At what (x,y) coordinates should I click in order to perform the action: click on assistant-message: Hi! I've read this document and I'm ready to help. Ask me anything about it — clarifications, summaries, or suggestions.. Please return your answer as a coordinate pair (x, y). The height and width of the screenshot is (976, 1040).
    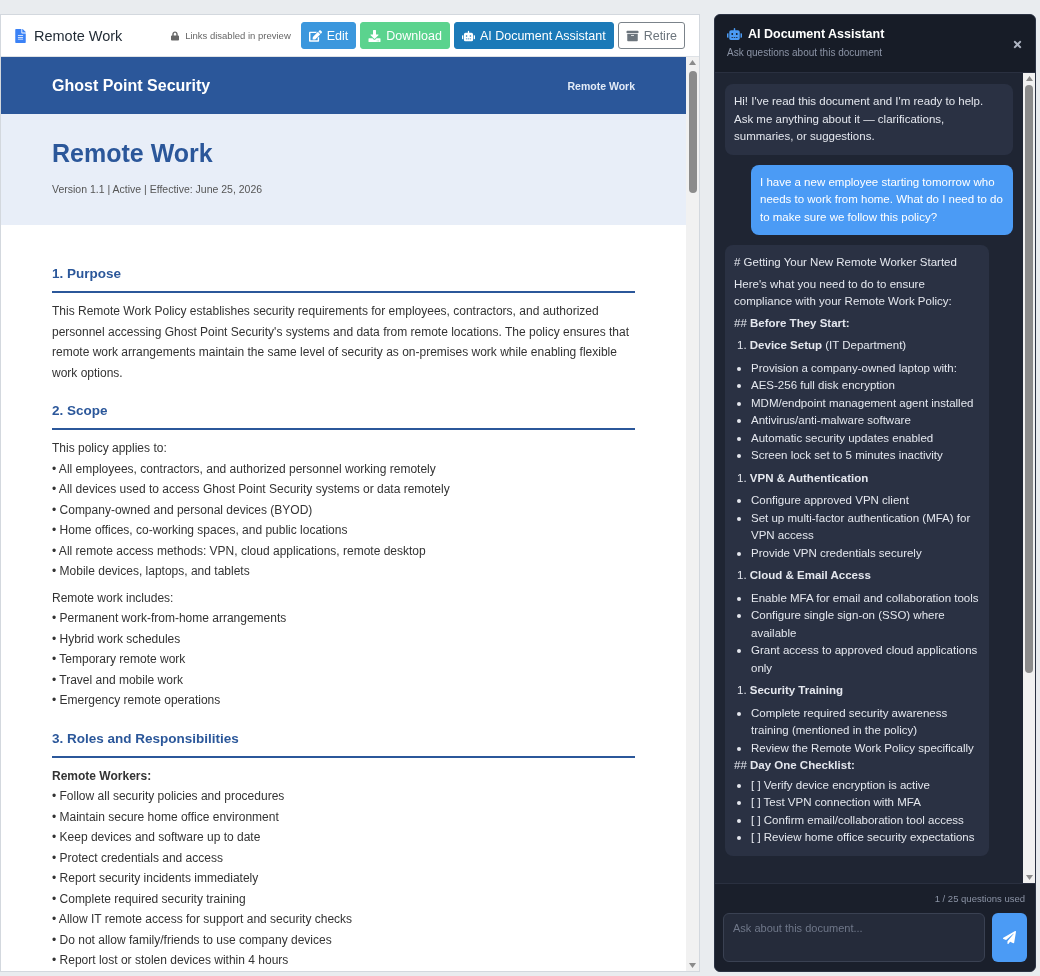
    Looking at the image, I should click on (869, 119).